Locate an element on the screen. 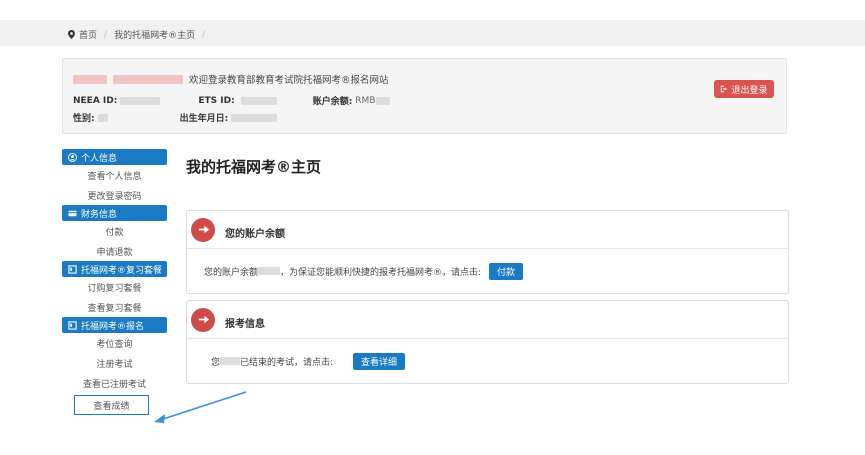  map-pin-icon is located at coordinates (71, 34).